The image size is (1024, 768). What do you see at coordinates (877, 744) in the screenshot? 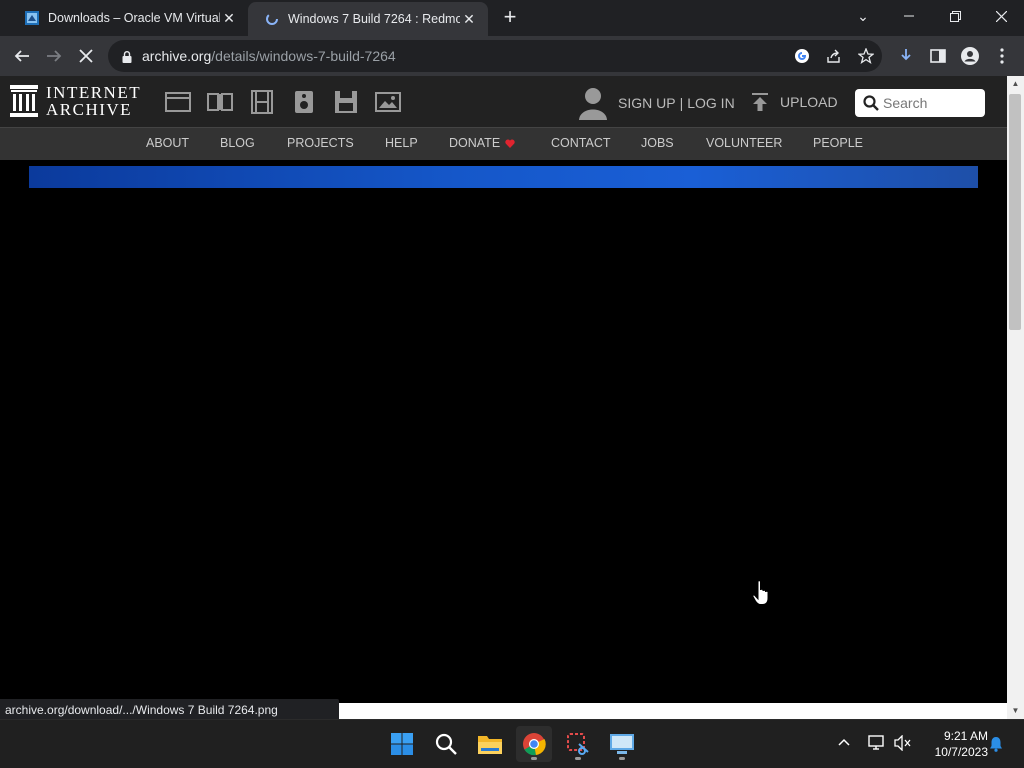
I see `network-icon` at bounding box center [877, 744].